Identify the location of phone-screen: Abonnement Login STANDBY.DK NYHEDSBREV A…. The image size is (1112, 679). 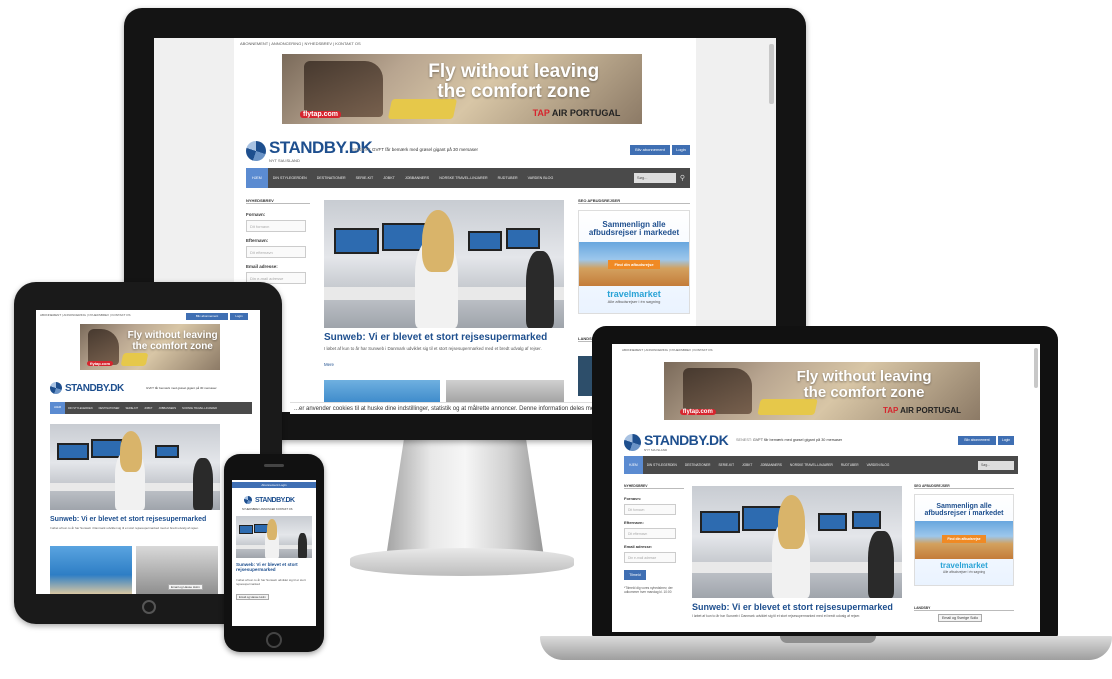
(274, 553).